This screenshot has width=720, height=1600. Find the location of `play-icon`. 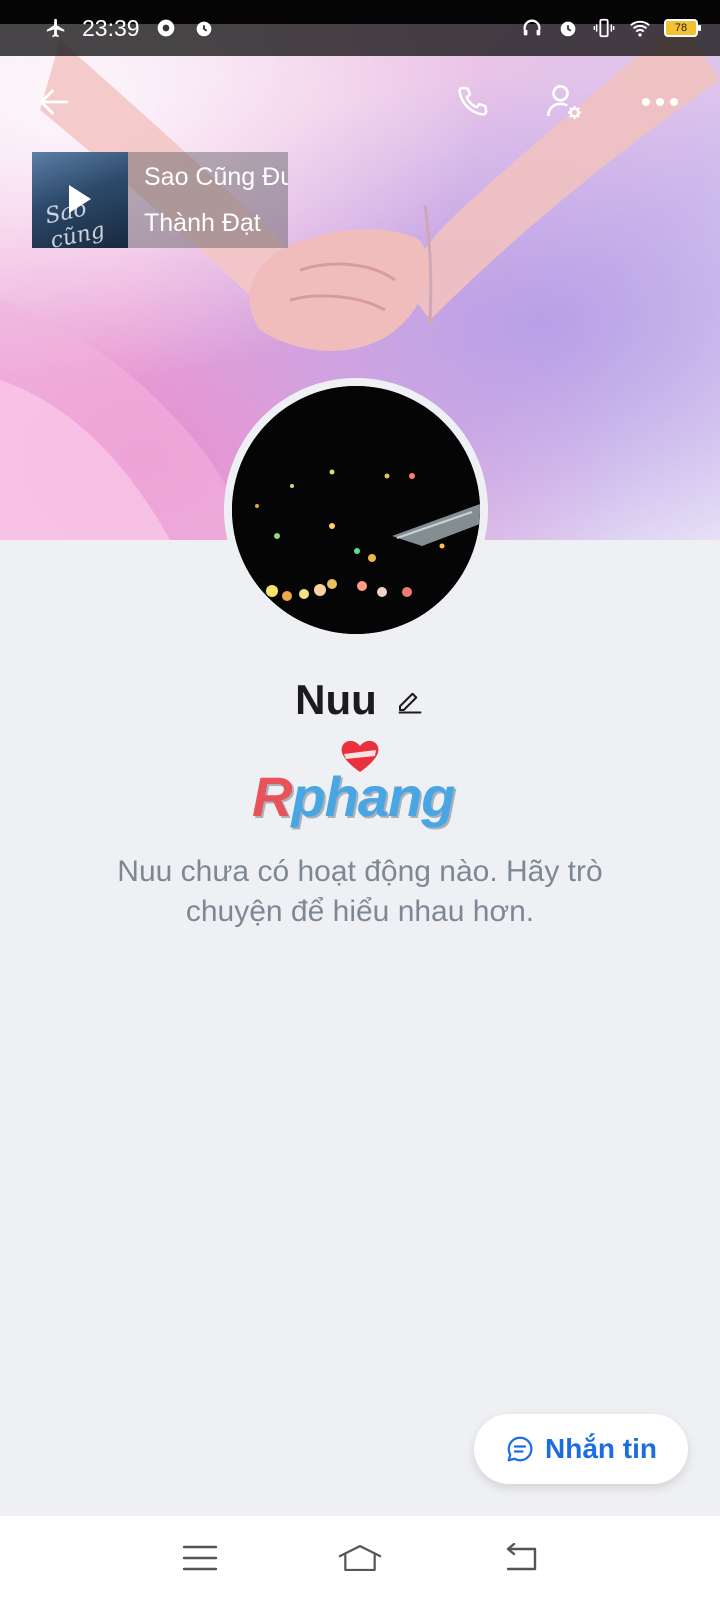

play-icon is located at coordinates (80, 199).